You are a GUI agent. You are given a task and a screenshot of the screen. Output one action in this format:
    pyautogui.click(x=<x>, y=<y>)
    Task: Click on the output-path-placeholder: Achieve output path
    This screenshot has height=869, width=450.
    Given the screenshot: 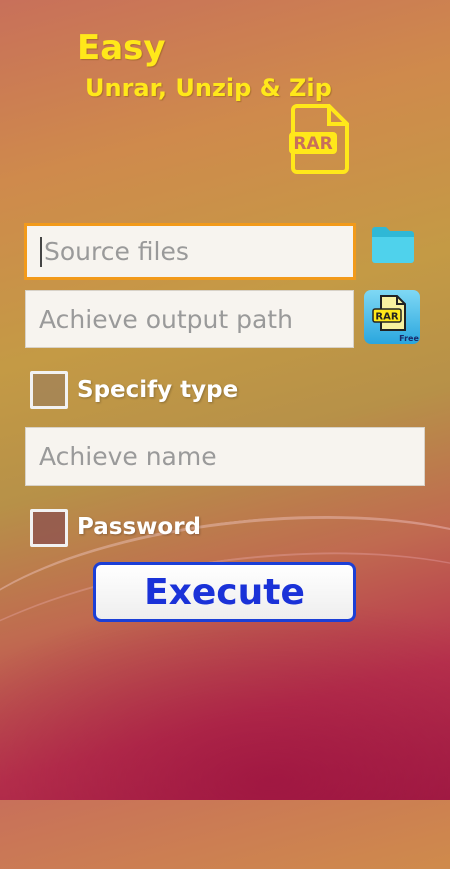 What is the action you would take?
    pyautogui.click(x=166, y=319)
    